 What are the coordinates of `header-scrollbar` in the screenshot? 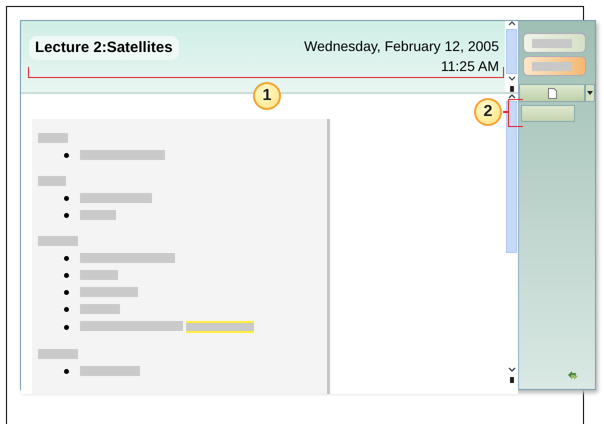 It's located at (511, 56).